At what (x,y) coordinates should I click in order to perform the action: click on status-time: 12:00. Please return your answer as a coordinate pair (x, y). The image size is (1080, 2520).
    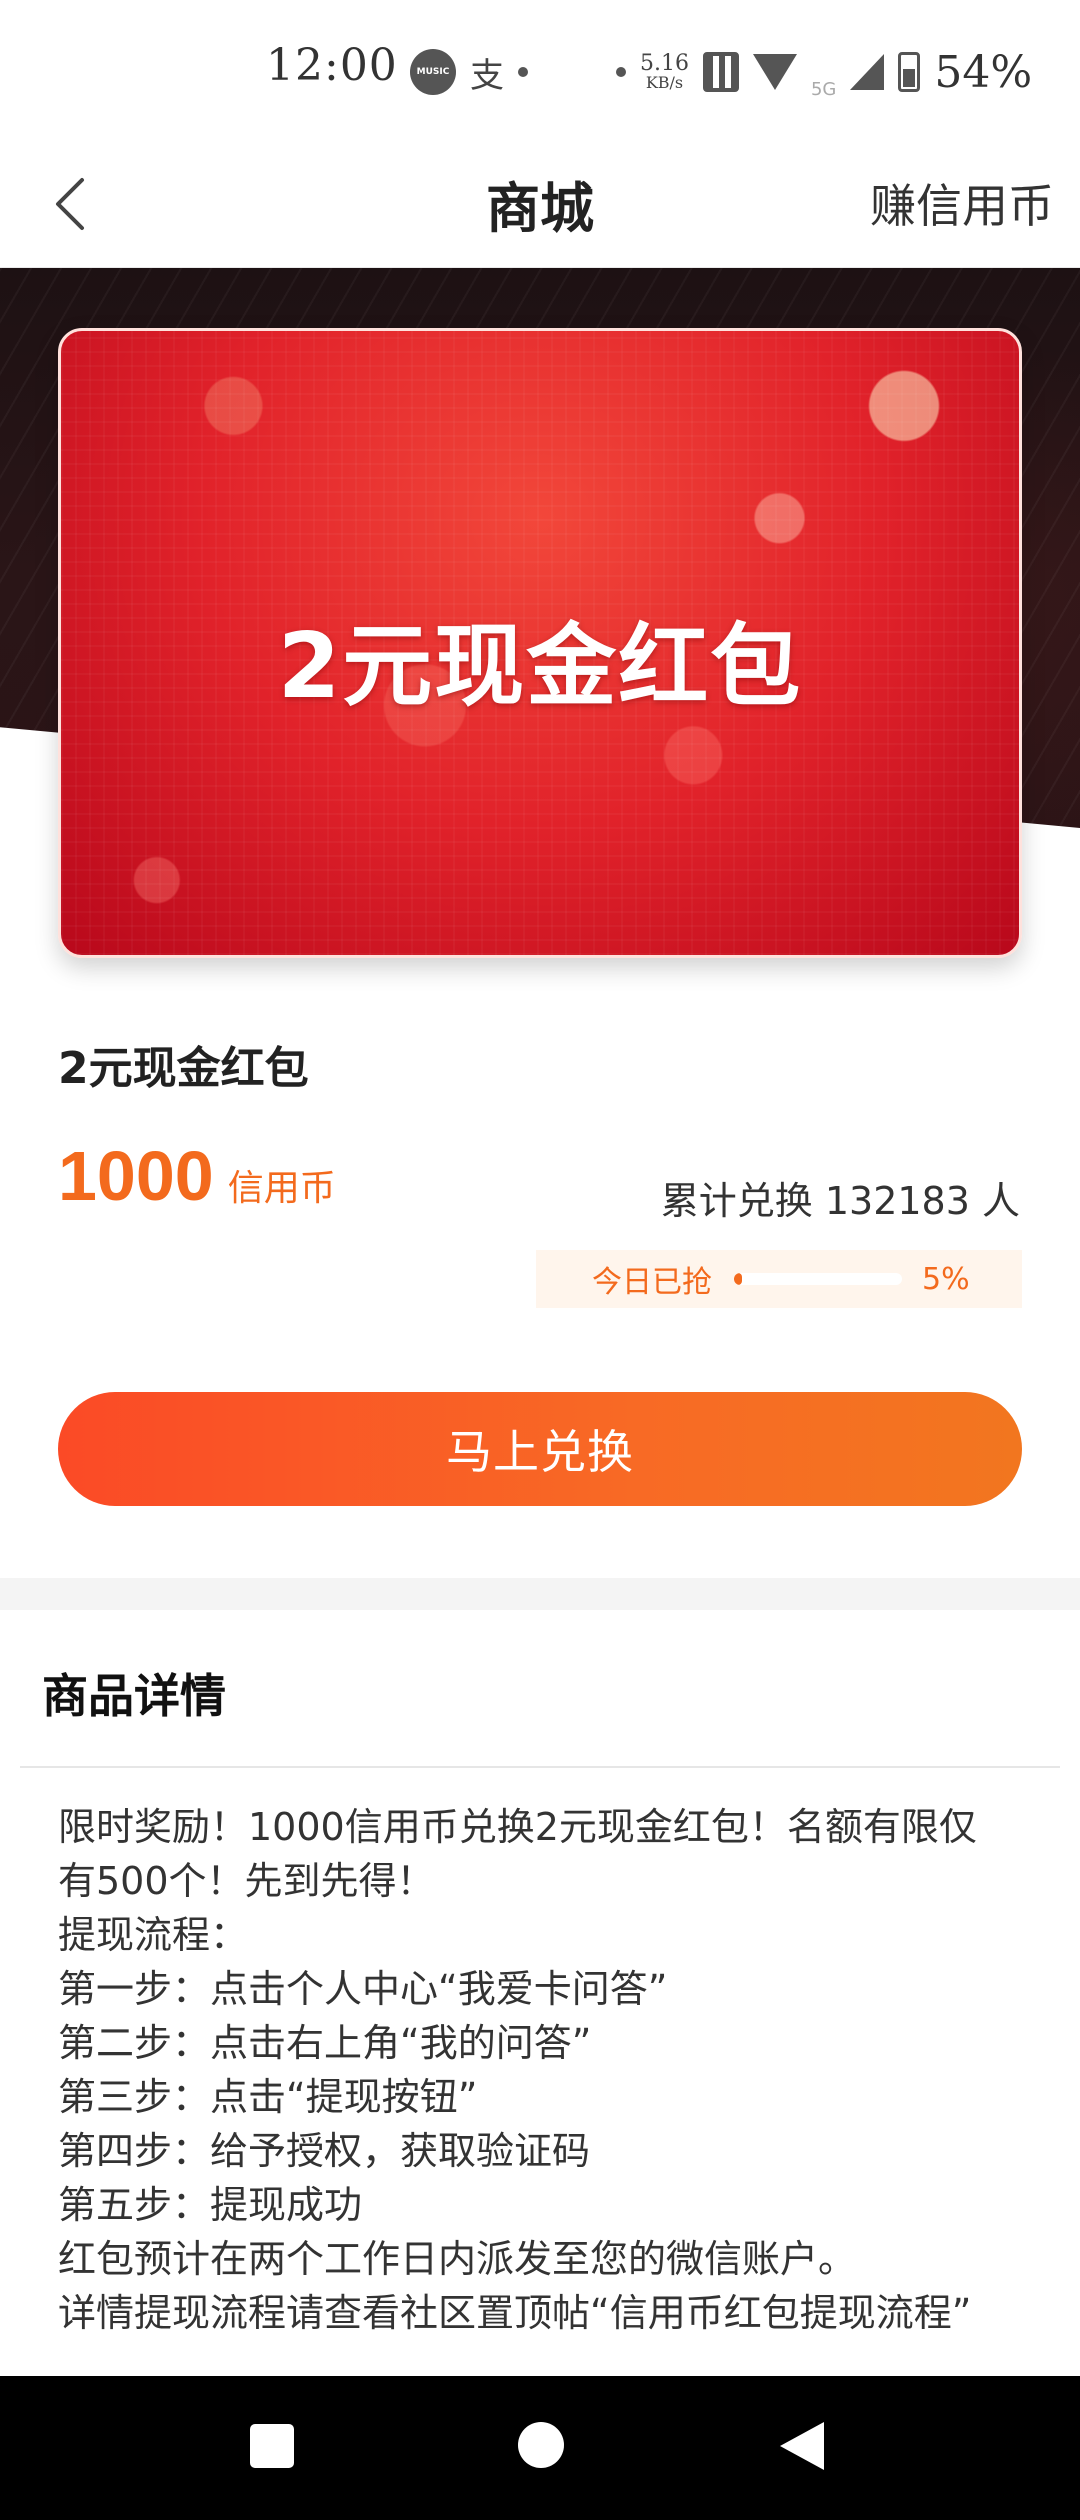
    Looking at the image, I should click on (332, 65).